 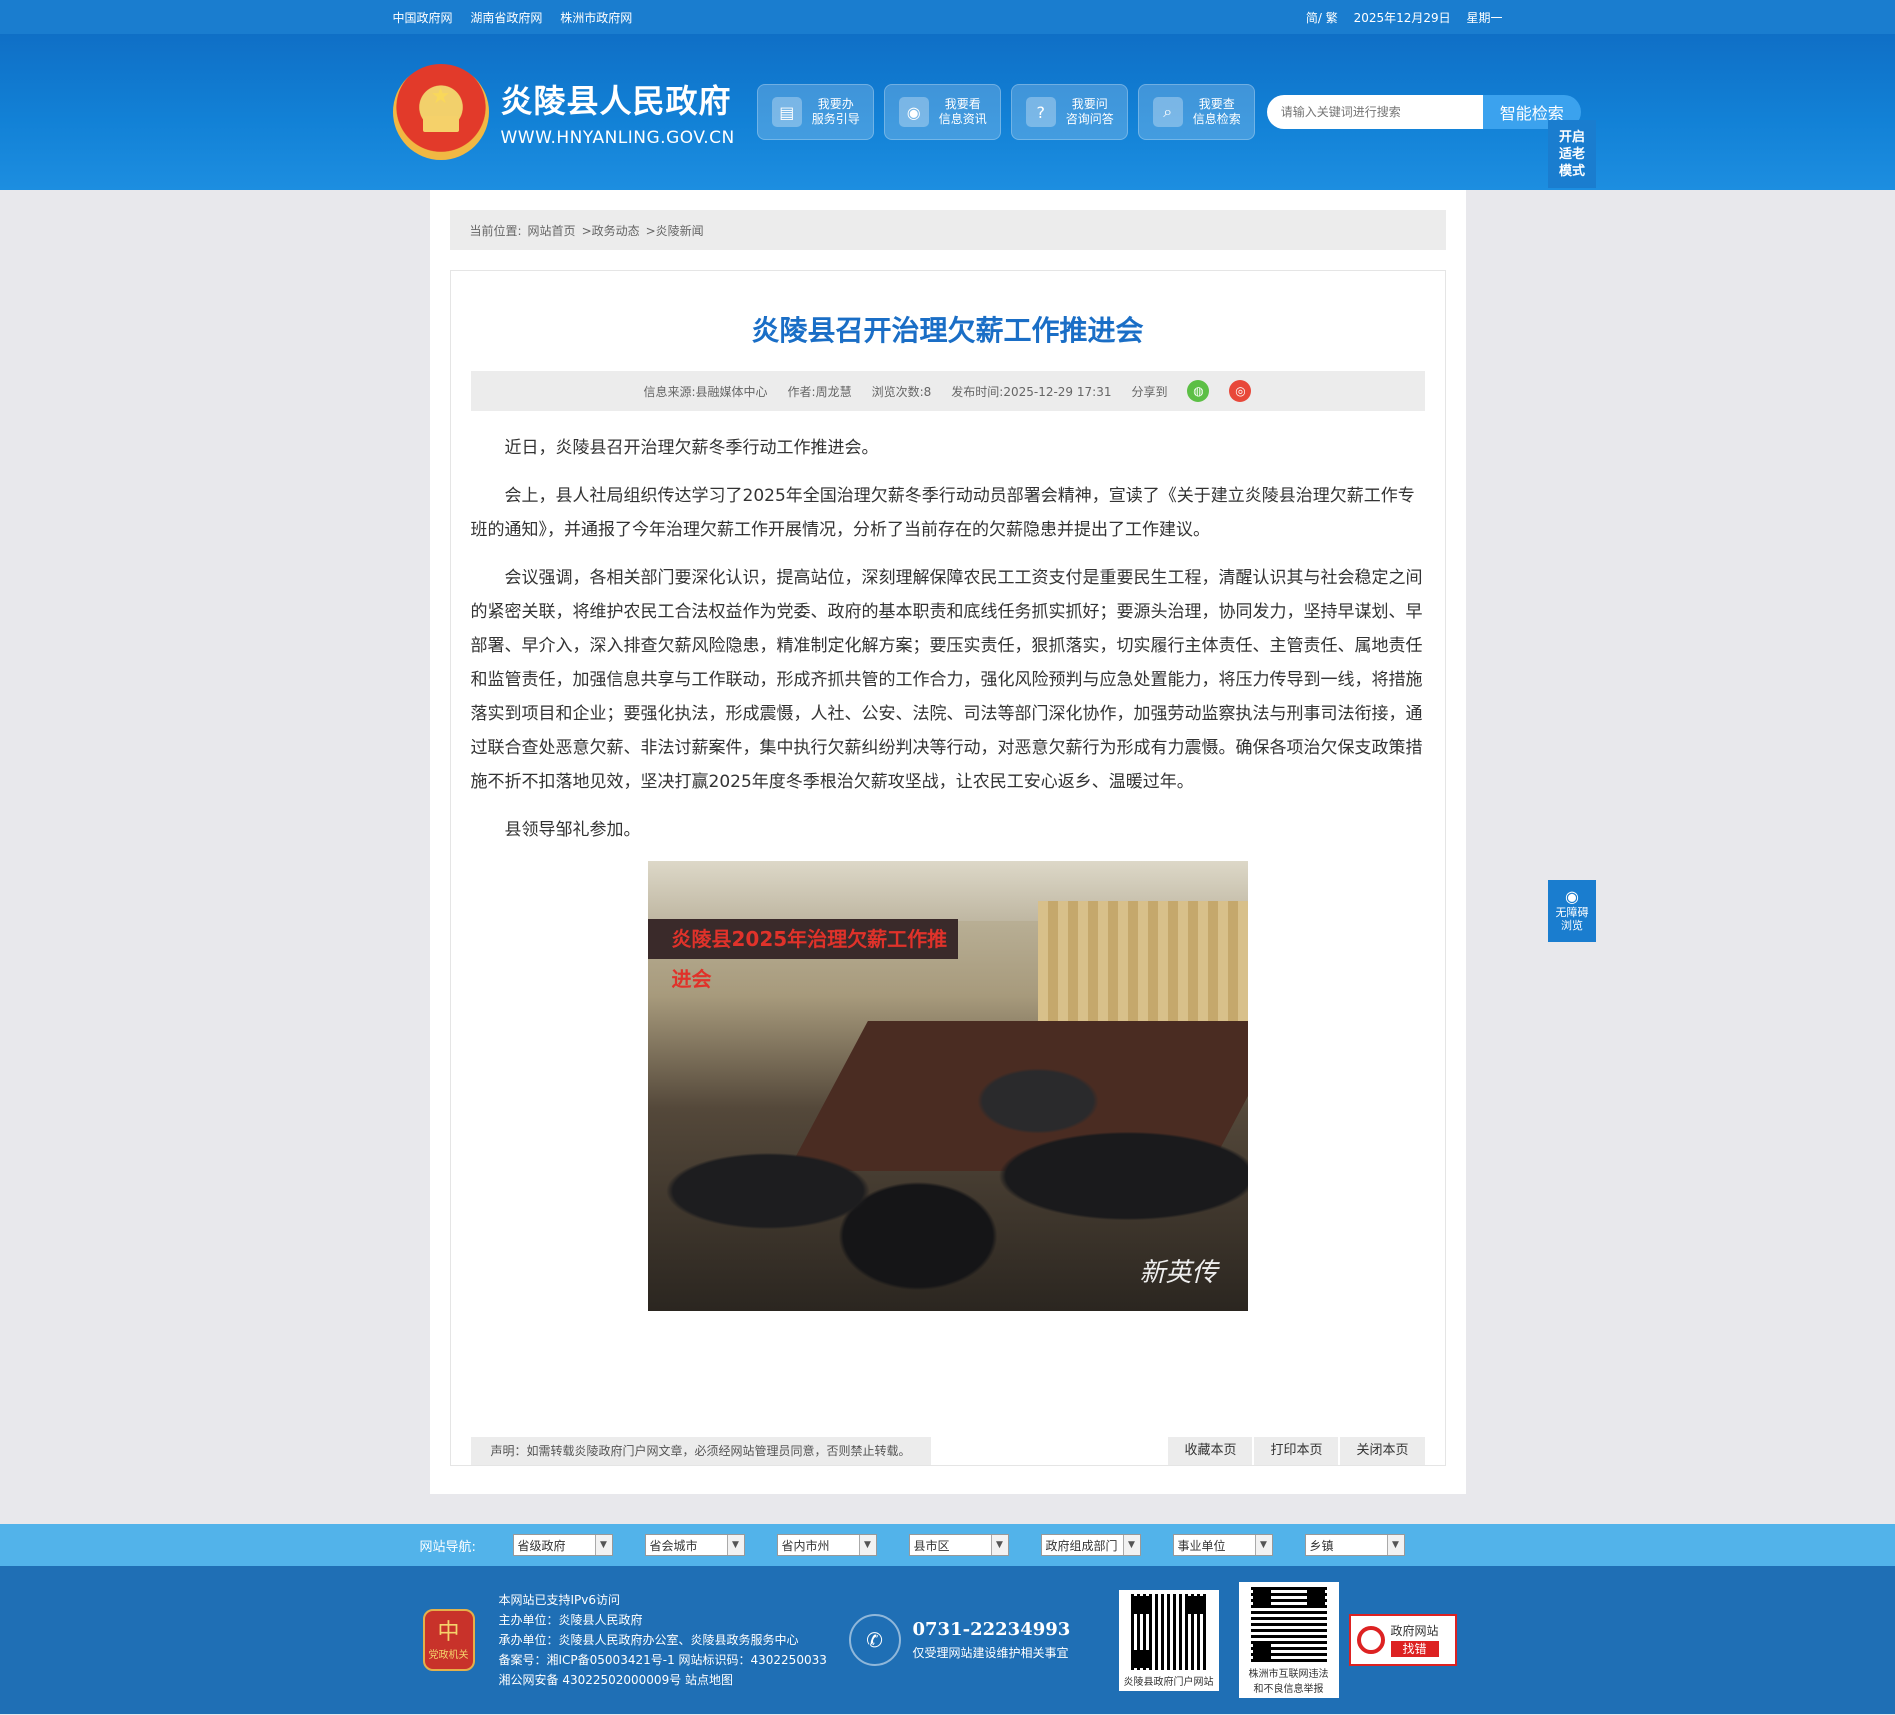 I want to click on close-page-button: 关闭本页, so click(x=1382, y=1451).